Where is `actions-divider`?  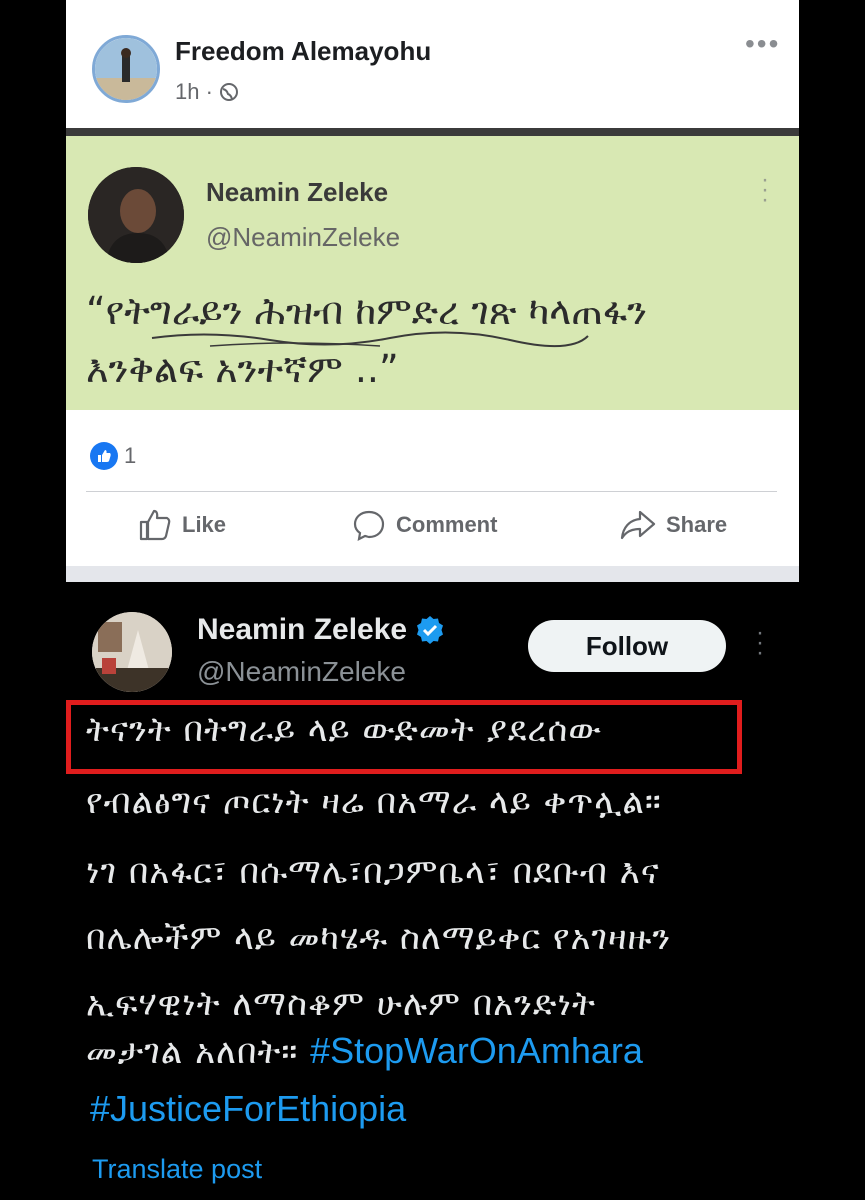 actions-divider is located at coordinates (431, 491).